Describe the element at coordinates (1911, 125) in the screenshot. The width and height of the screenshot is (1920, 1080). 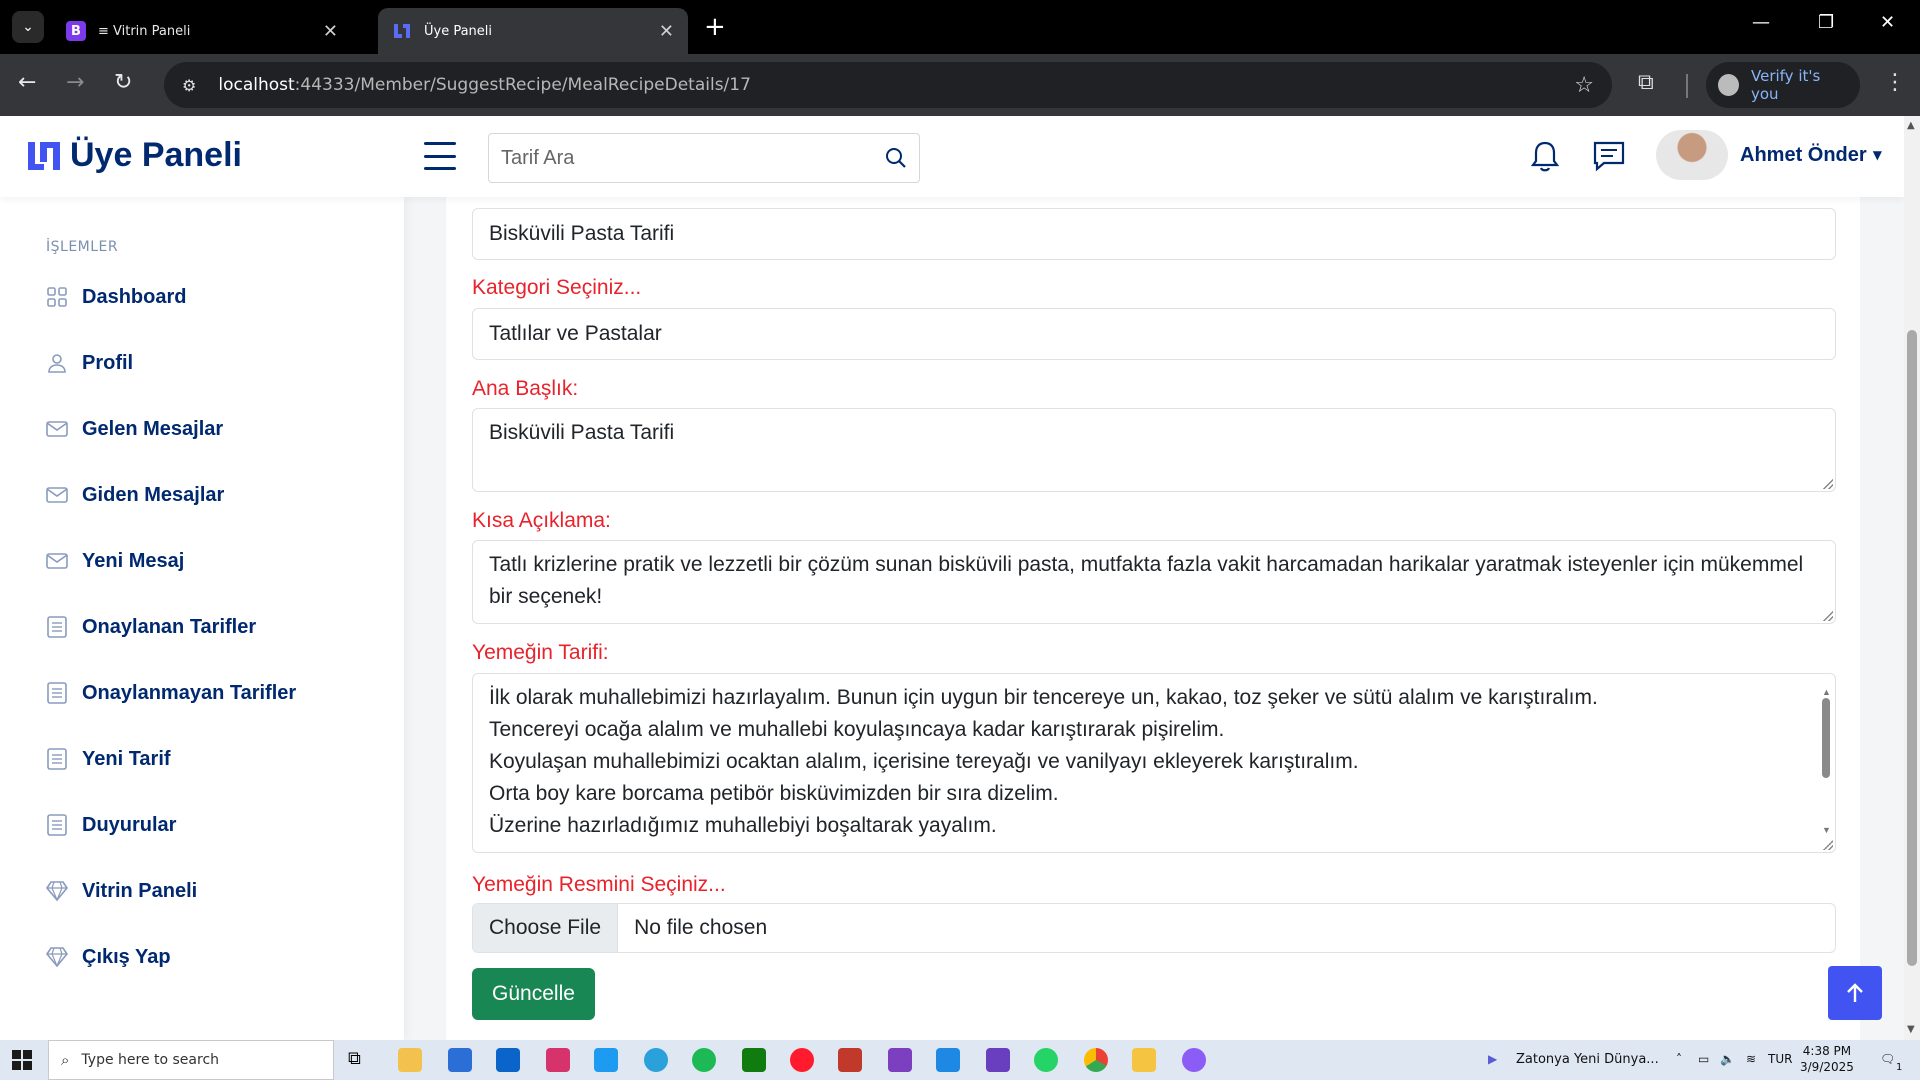
I see `scroll-up-arrow-icon: ▲` at that location.